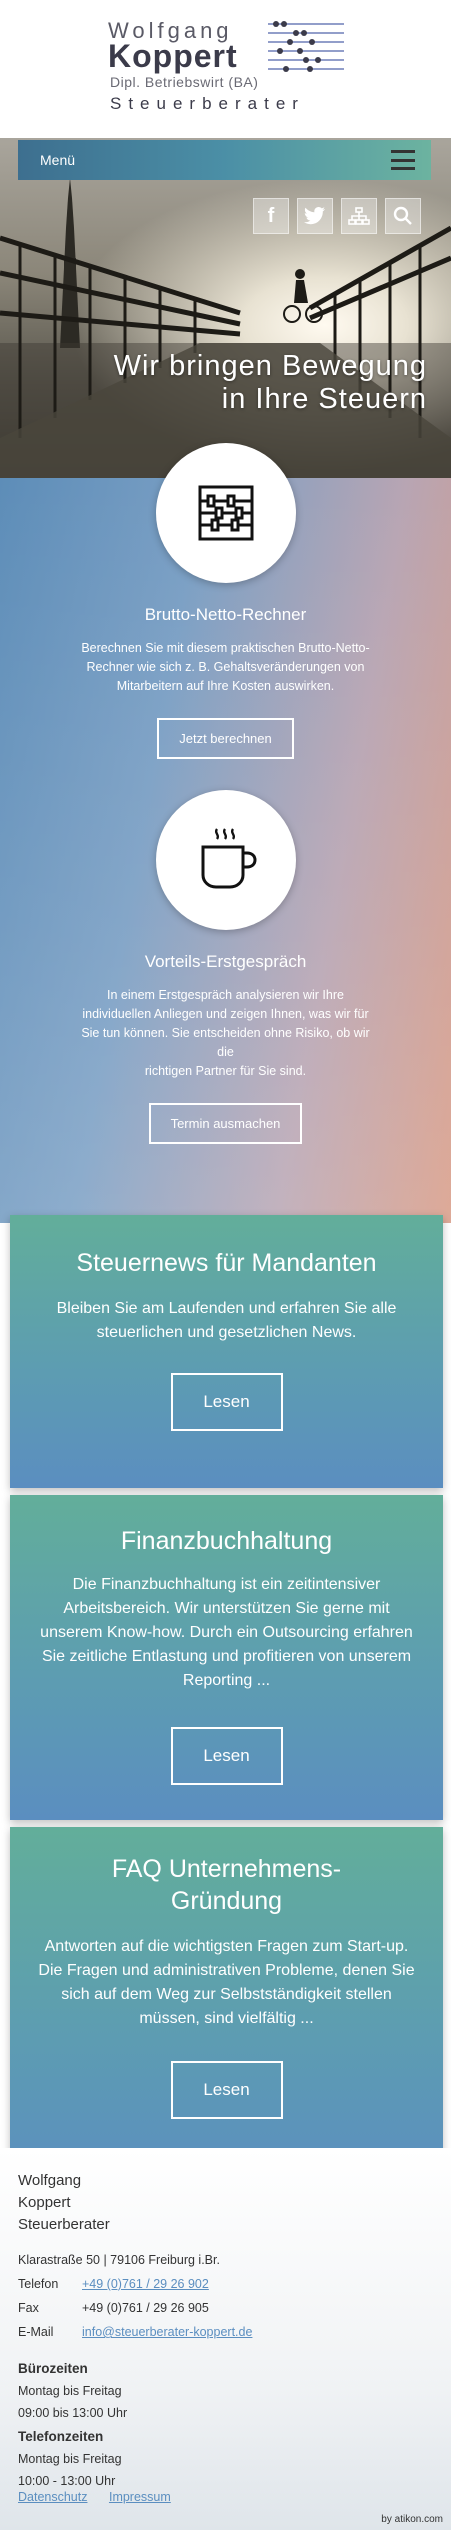 This screenshot has height=2530, width=451. I want to click on footer-email-row: E-Mail info@steuerberater-koppert.de, so click(135, 2332).